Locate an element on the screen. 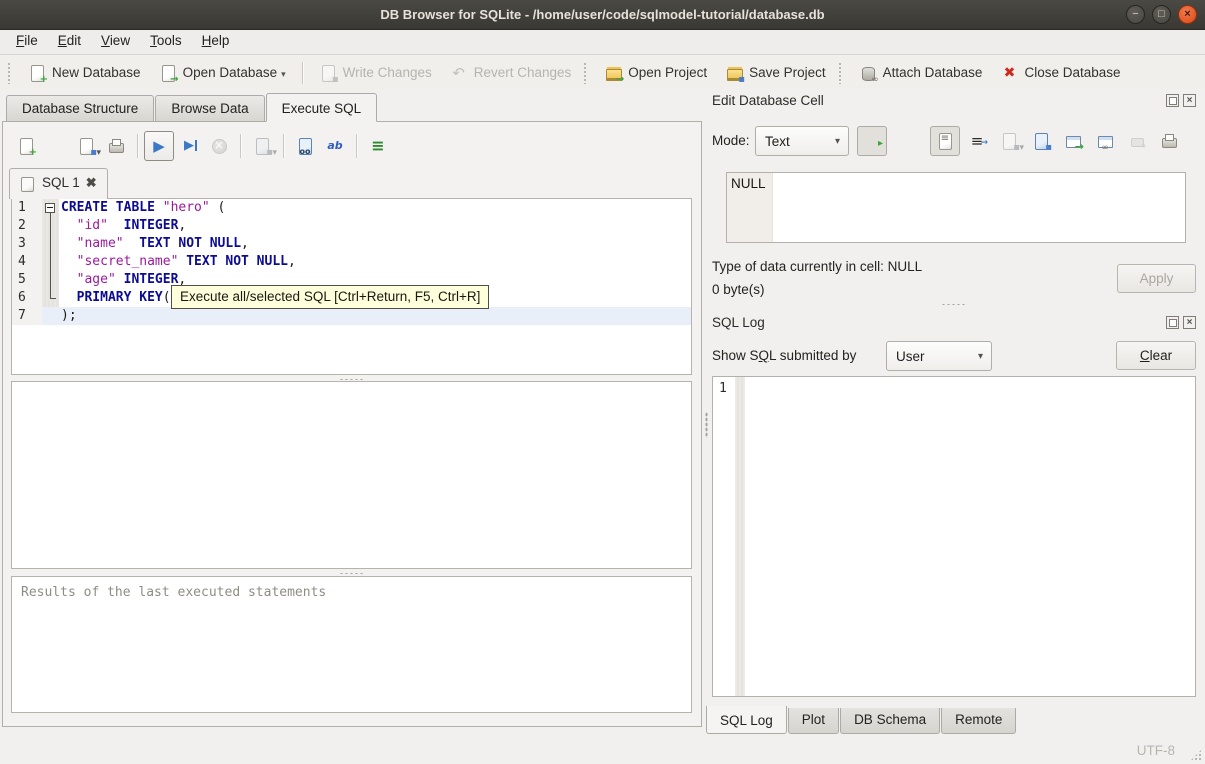 The width and height of the screenshot is (1205, 764). code-text: "secret_name" TEXT NOT NULL, is located at coordinates (375, 262).